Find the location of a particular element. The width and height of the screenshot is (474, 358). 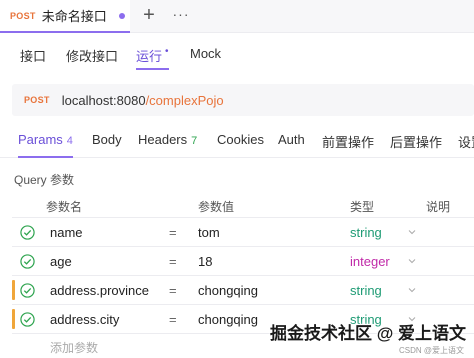

tab-params: Params 4 is located at coordinates (45, 145).